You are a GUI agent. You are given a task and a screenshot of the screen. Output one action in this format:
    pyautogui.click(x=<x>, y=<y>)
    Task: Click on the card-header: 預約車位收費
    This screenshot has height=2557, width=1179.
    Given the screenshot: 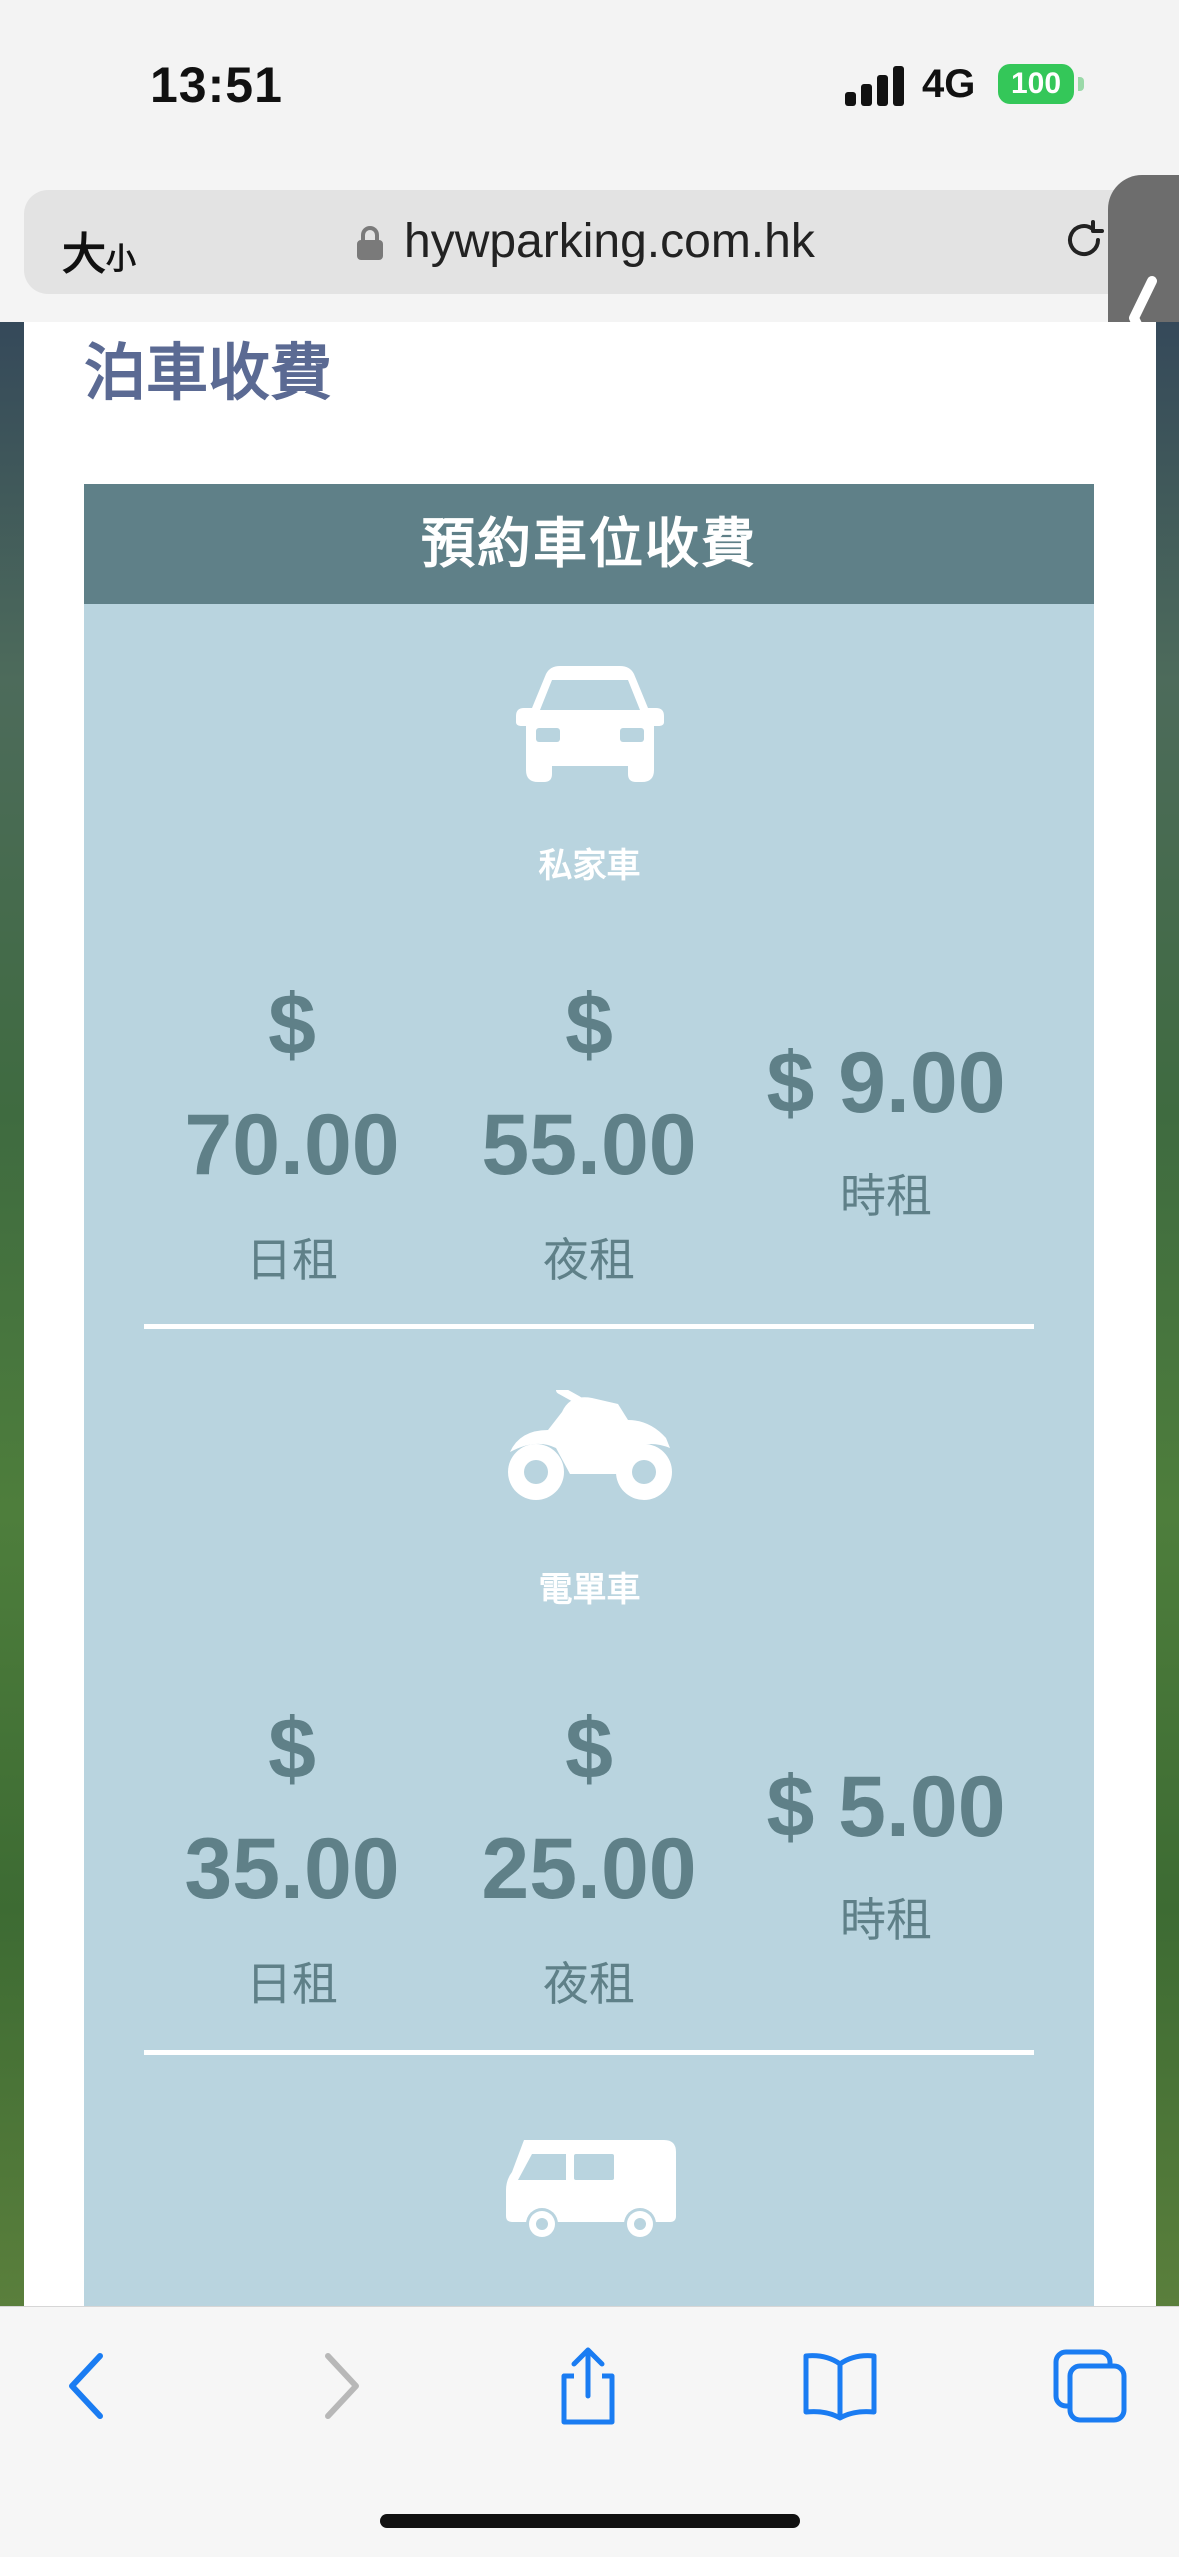 What is the action you would take?
    pyautogui.click(x=589, y=544)
    